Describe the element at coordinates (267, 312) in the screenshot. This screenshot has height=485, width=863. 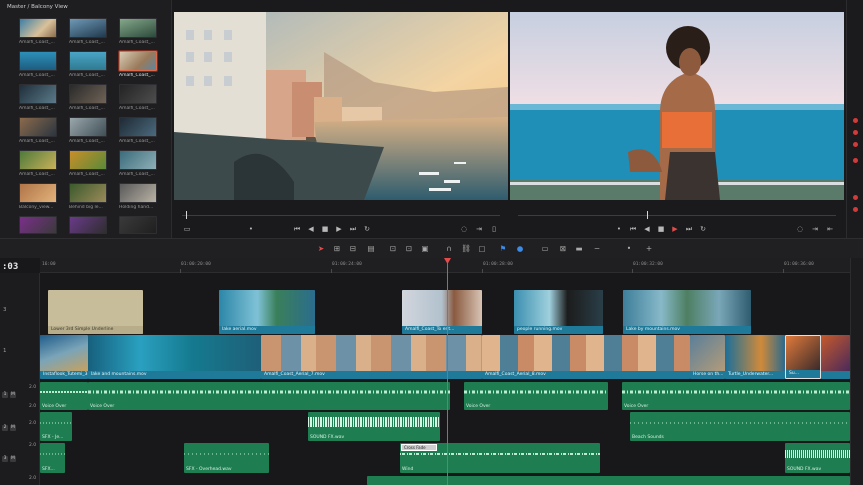
I see `video-clip: lake aerial.mov` at that location.